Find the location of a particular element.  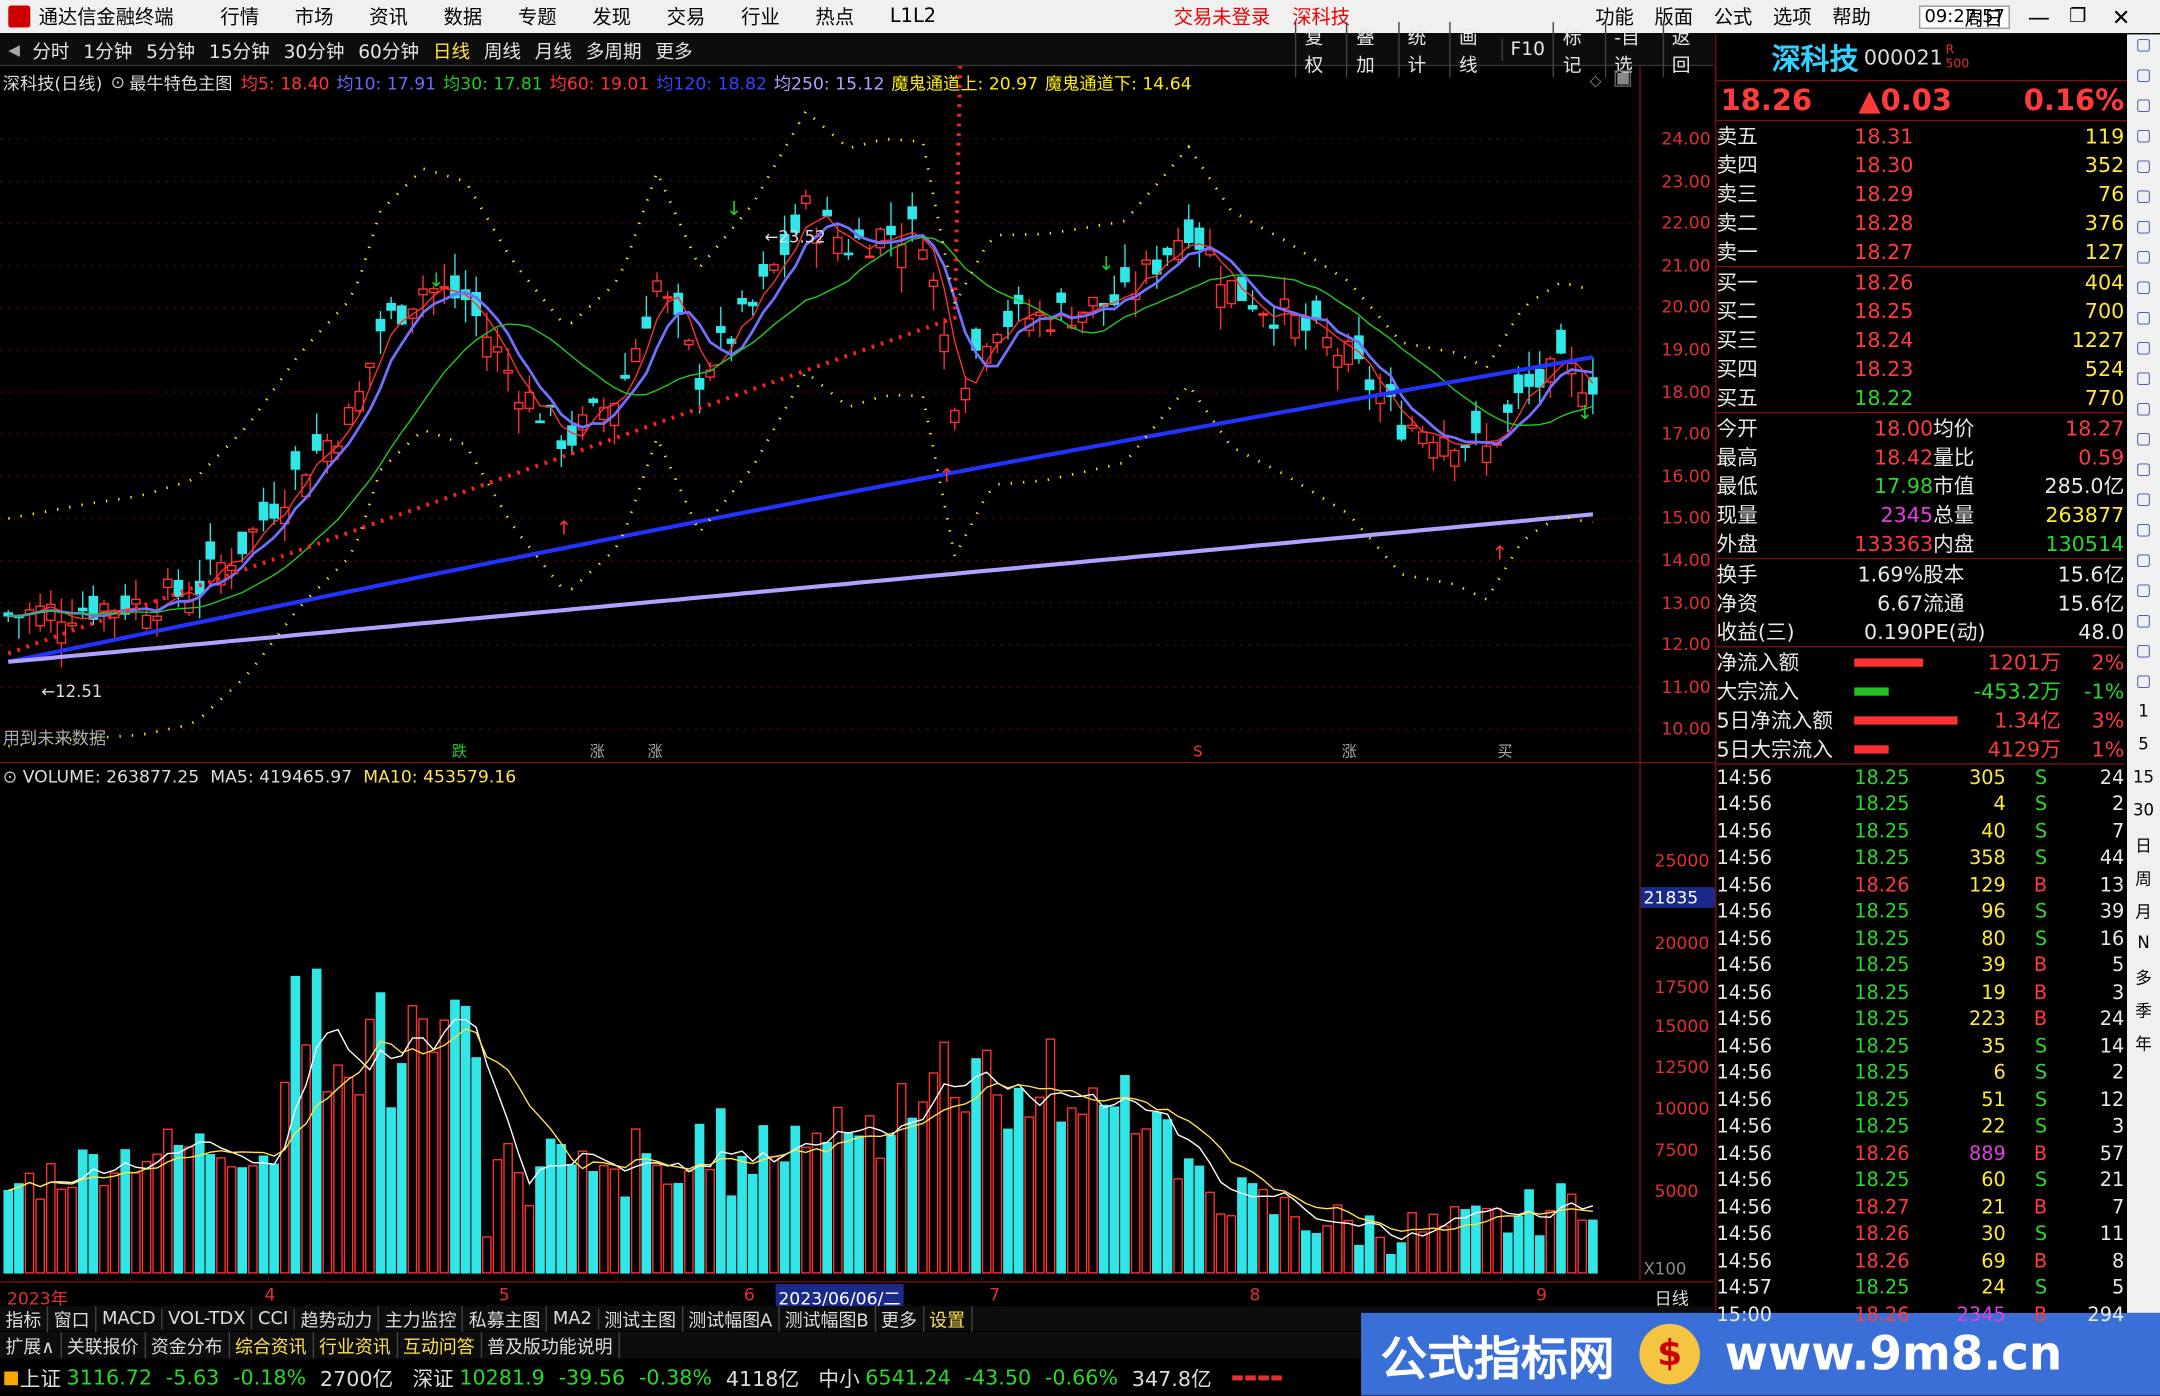

chart-tool-button: F10 is located at coordinates (1526, 49).